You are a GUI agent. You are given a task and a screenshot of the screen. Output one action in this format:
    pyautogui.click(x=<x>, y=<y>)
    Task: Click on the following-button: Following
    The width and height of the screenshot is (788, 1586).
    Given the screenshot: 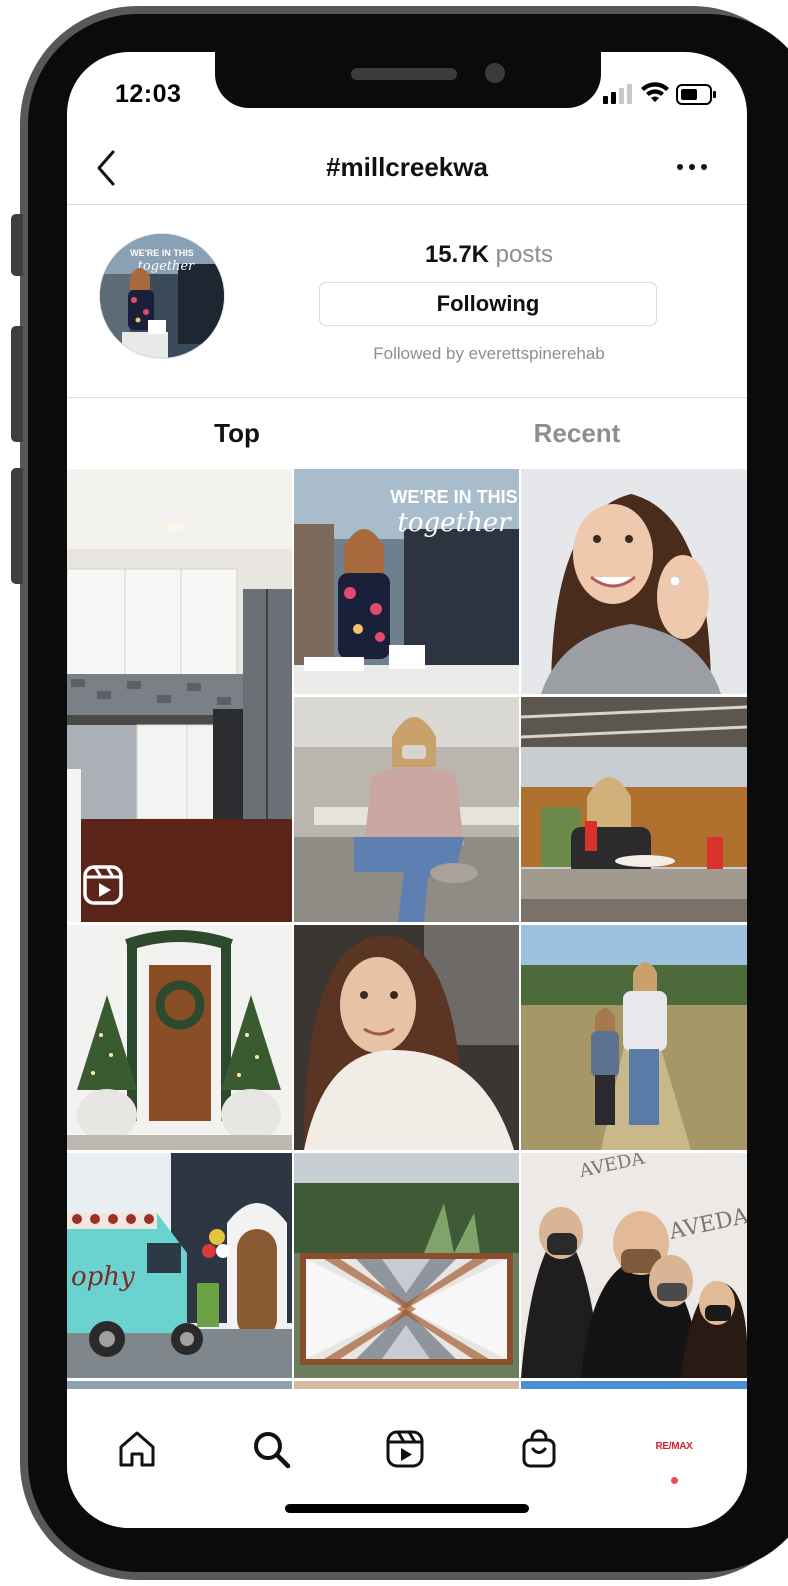 What is the action you would take?
    pyautogui.click(x=488, y=304)
    